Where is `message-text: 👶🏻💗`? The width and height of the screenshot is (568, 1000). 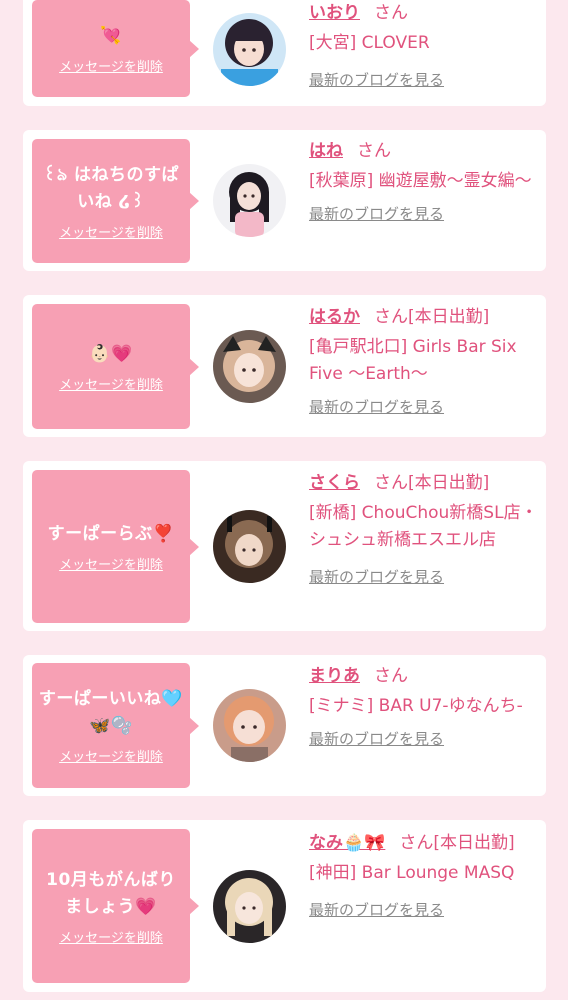 message-text: 👶🏻💗 is located at coordinates (111, 353).